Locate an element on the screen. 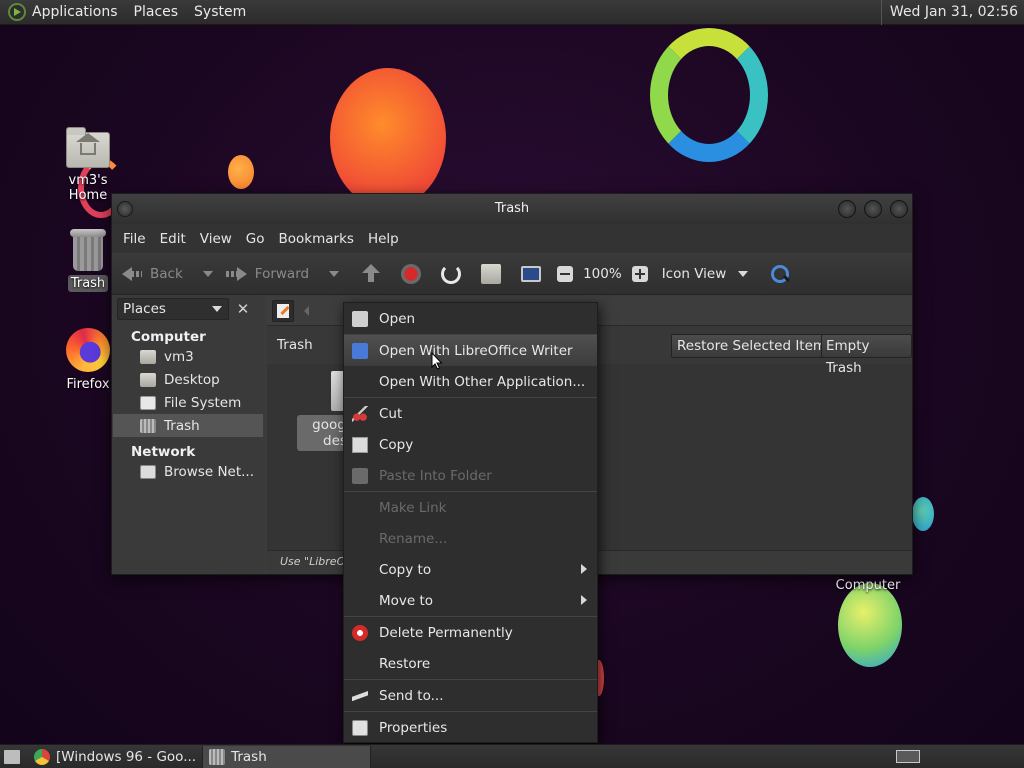 This screenshot has width=1024, height=768. desktop-icon-computer: Computer is located at coordinates (868, 585).